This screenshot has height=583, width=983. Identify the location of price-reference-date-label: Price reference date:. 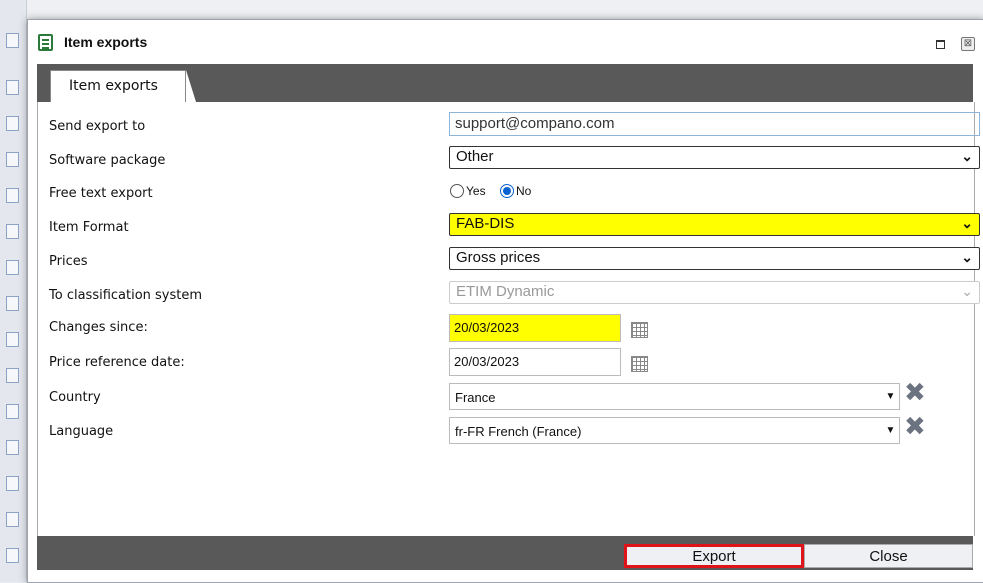
(117, 362).